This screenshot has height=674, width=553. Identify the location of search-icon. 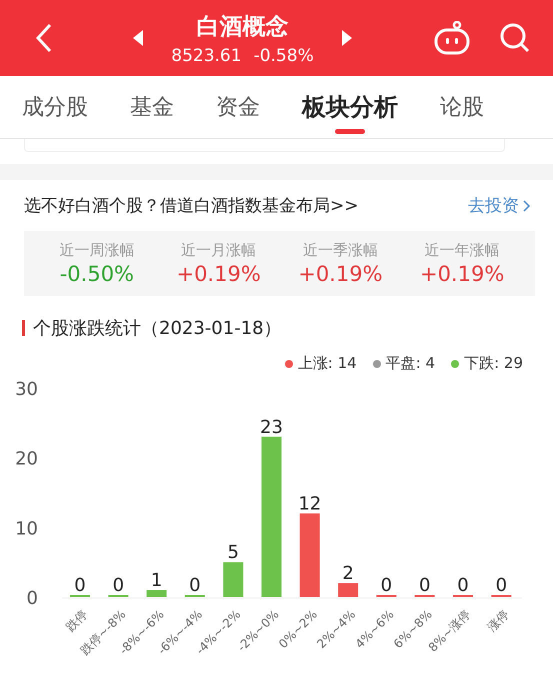
(514, 38).